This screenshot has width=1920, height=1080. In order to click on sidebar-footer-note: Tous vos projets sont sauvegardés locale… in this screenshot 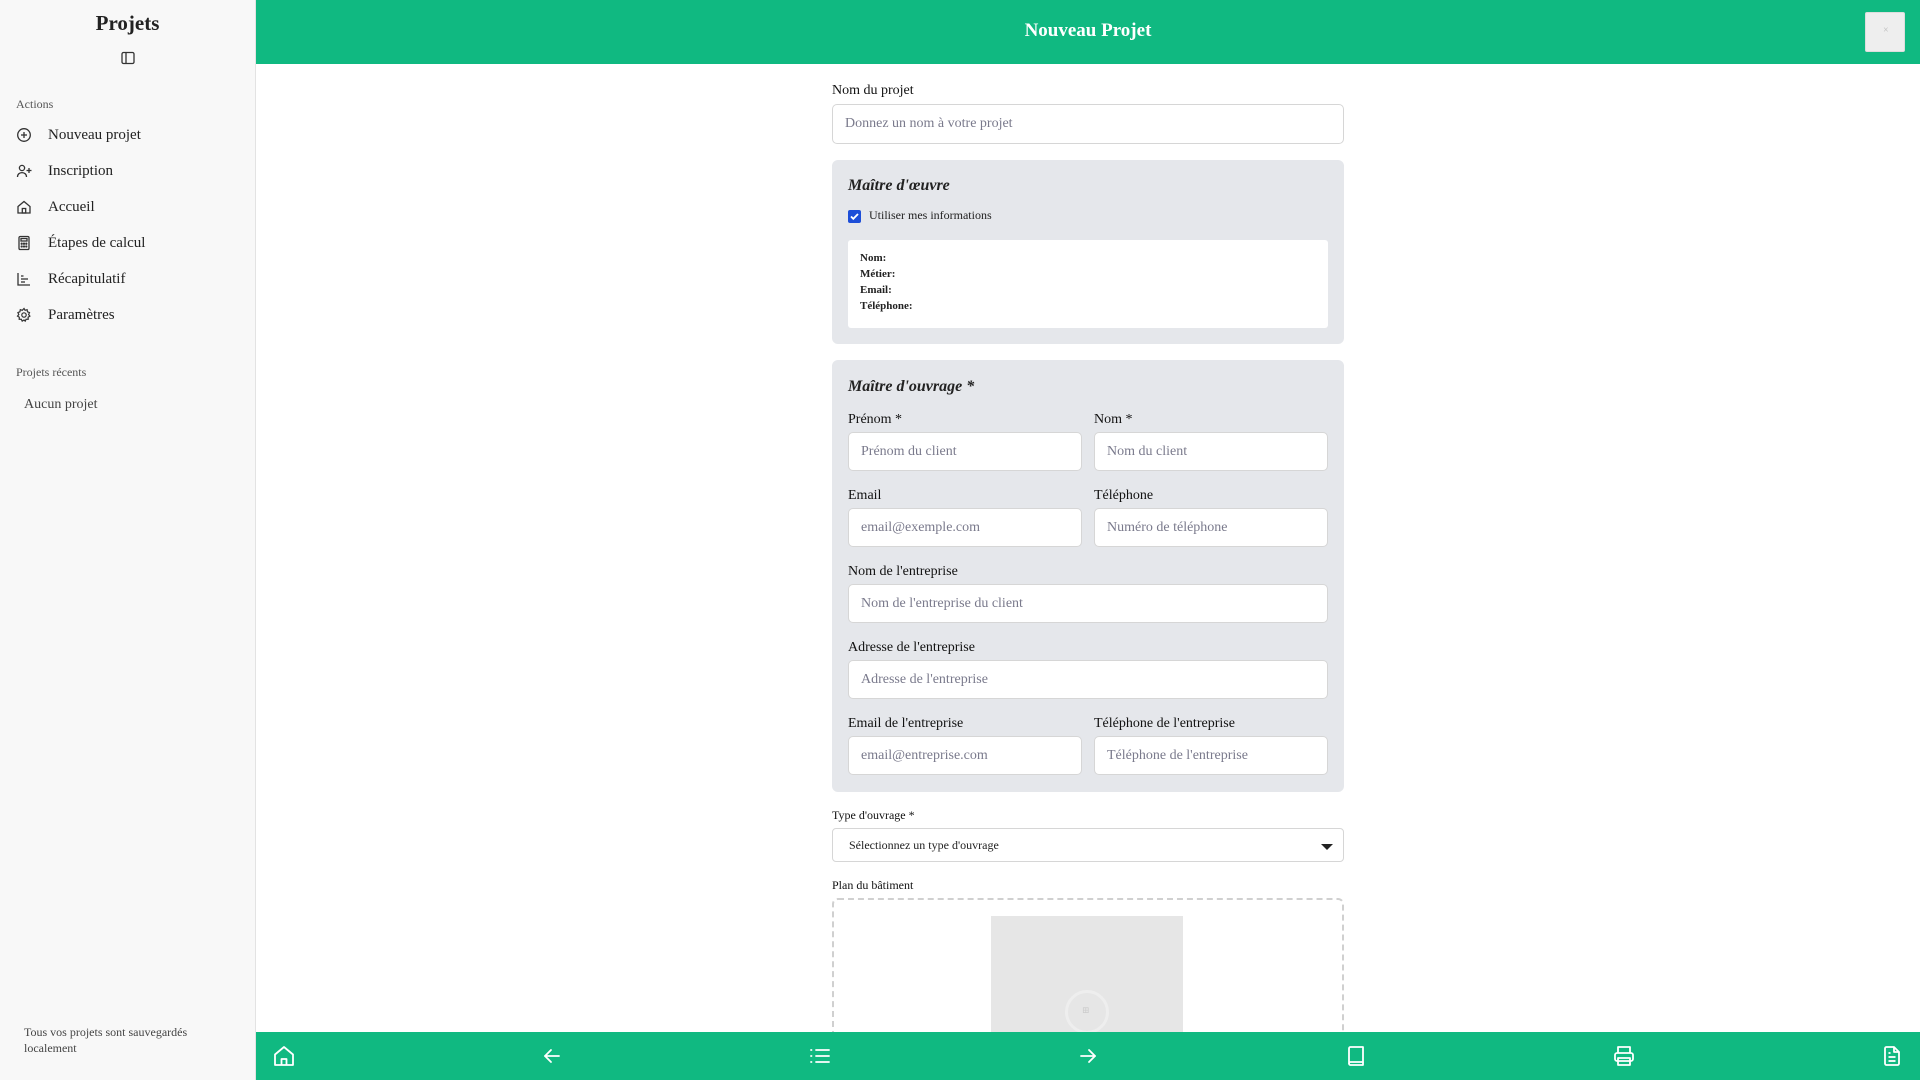, I will do `click(106, 1040)`.